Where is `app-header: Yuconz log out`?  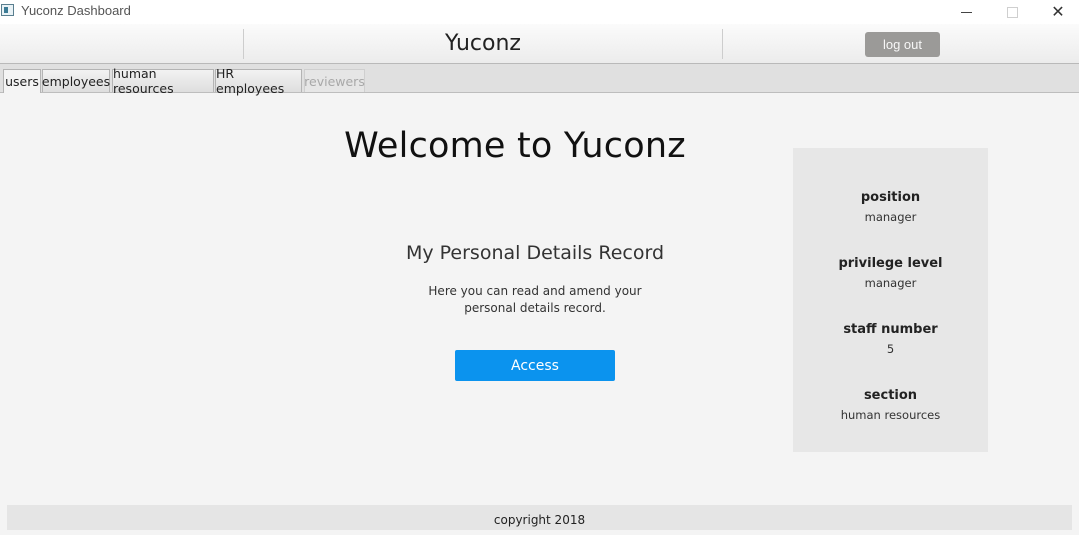 app-header: Yuconz log out is located at coordinates (539, 44).